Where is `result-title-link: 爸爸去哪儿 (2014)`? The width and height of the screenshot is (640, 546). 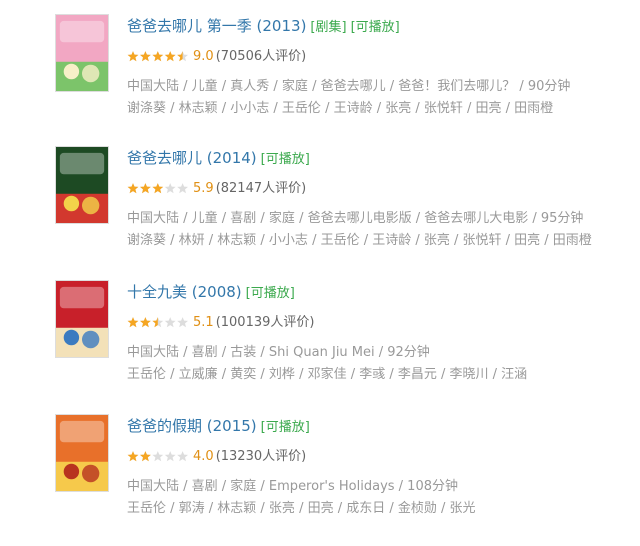
result-title-link: 爸爸去哪儿 (2014) is located at coordinates (192, 158).